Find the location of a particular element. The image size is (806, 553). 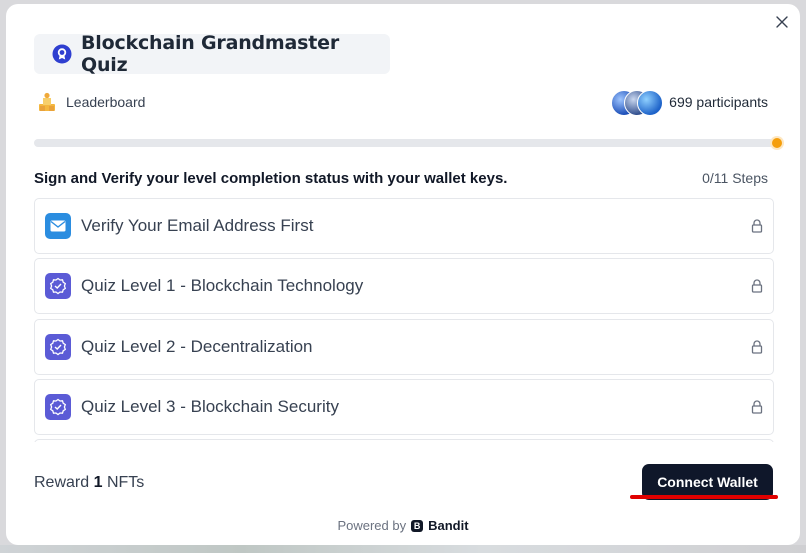

close-button is located at coordinates (782, 22).